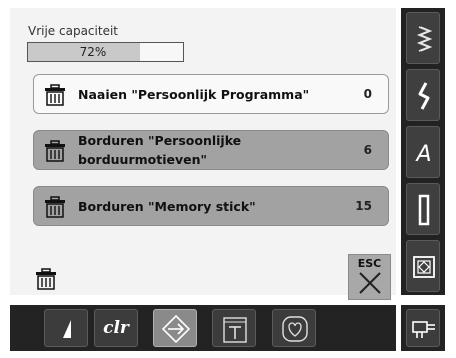 This screenshot has height=358, width=456. Describe the element at coordinates (203, 328) in the screenshot. I see `bottom-toolbar: clr` at that location.